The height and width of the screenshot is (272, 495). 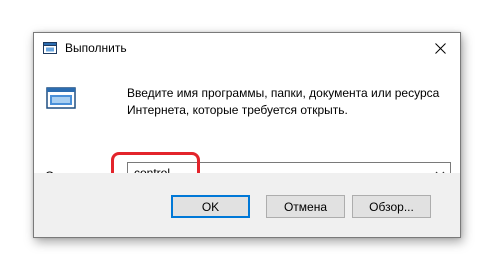 I want to click on title-bar: Выполнить, so click(x=247, y=48).